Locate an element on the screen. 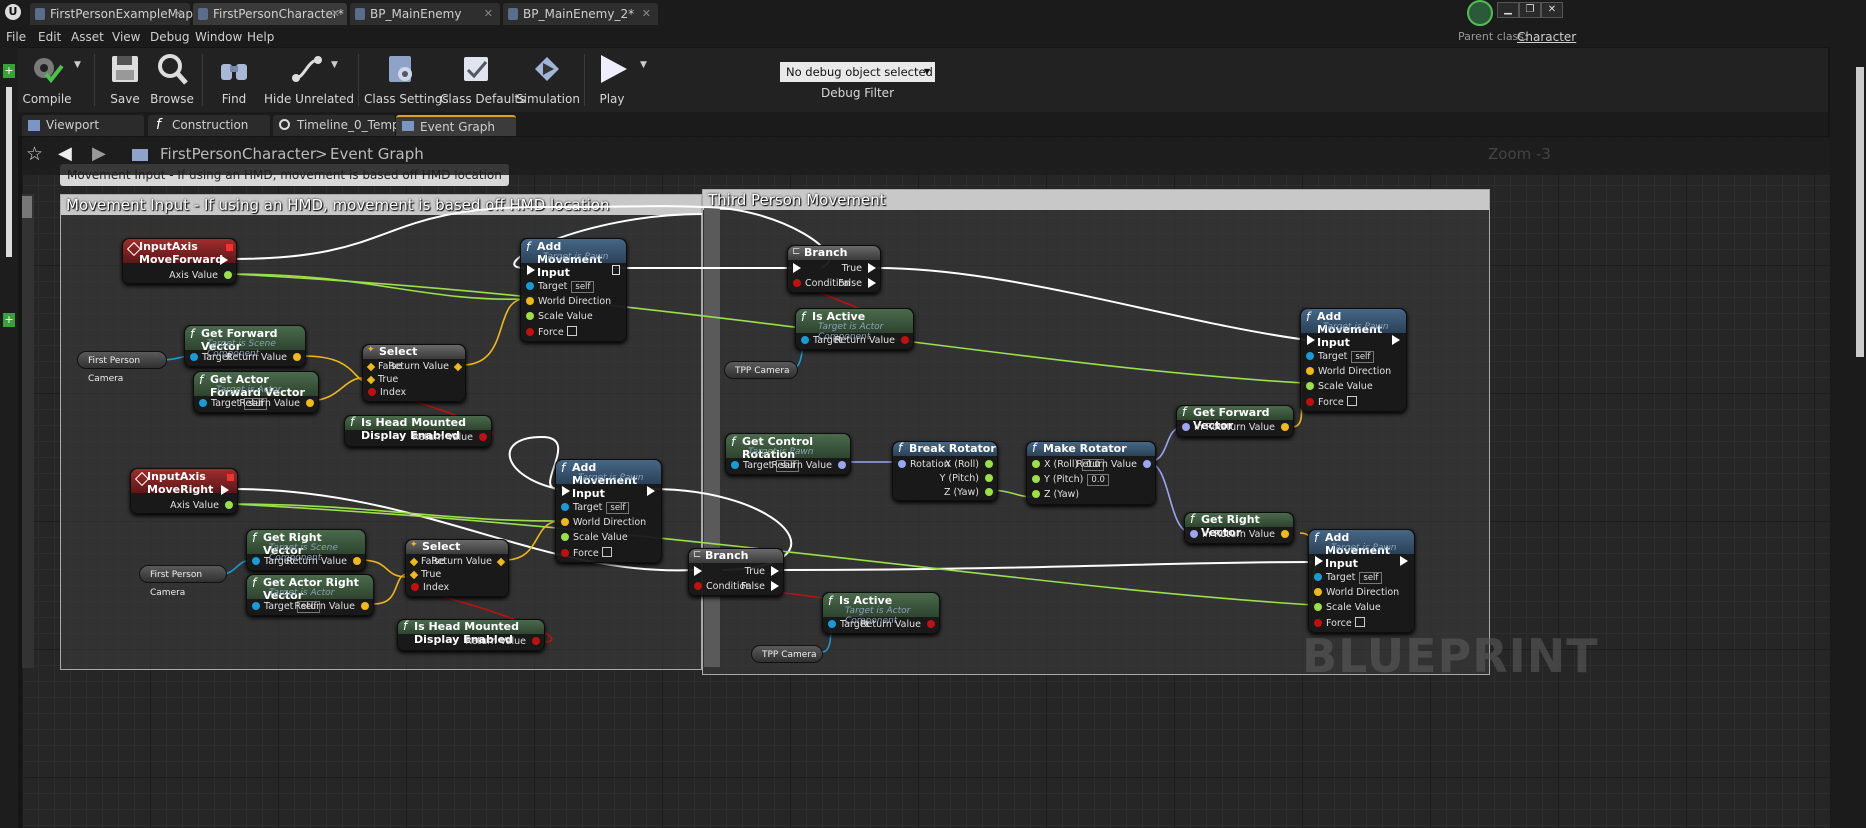  close-button: ✕ is located at coordinates (1552, 10).